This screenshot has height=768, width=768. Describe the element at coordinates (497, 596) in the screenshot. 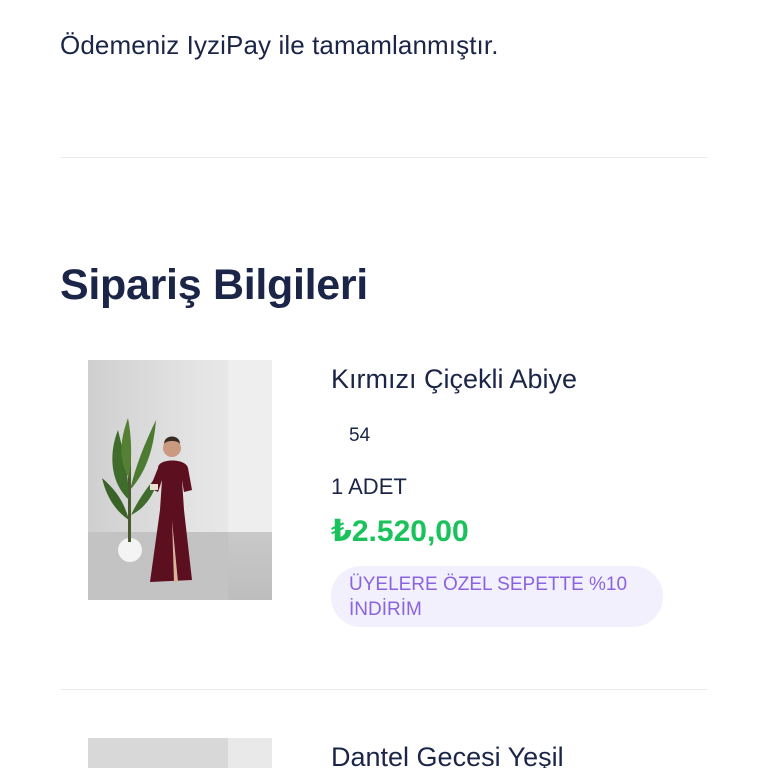

I see `promo-badge: ÜYELERE ÖZEL SEPETTE %10 İNDİRİM` at that location.